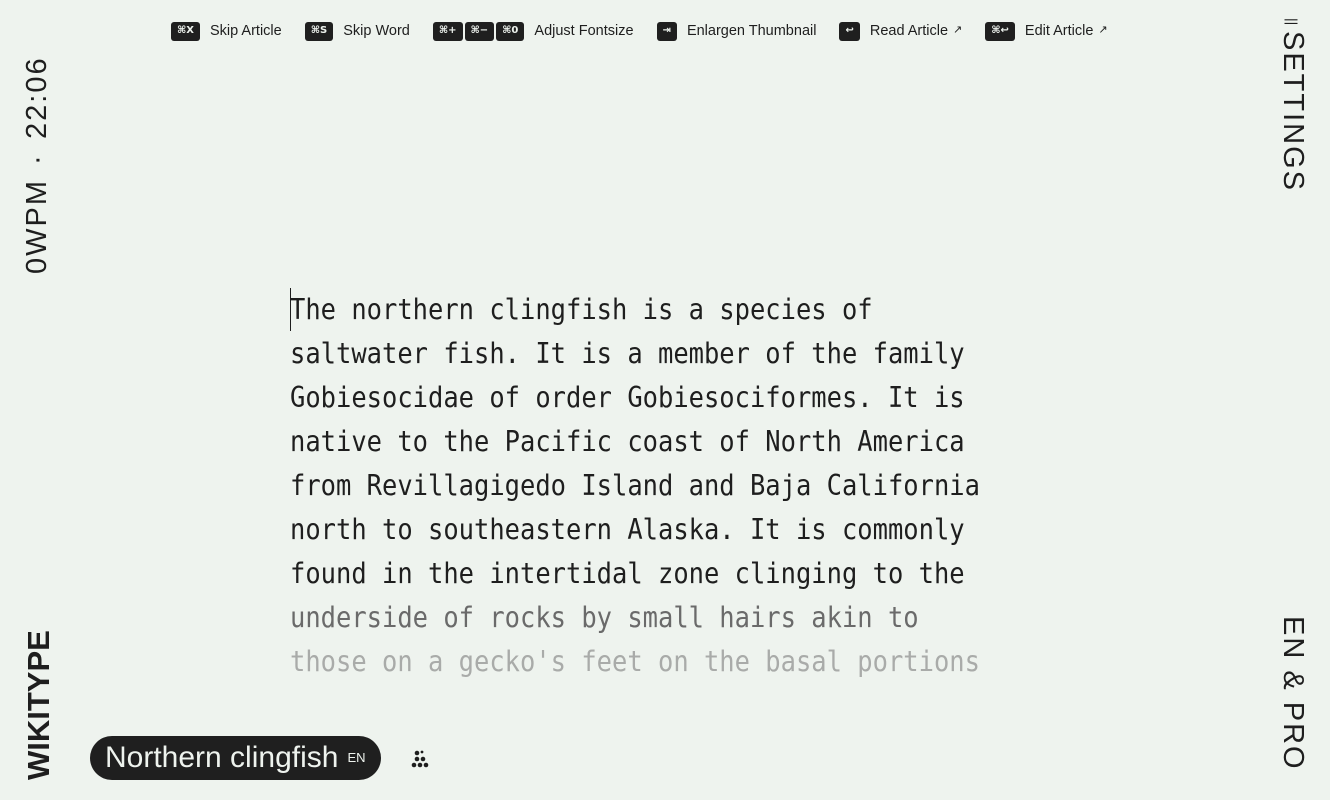  Describe the element at coordinates (1059, 31) in the screenshot. I see `edit-article-label: Edit Article` at that location.